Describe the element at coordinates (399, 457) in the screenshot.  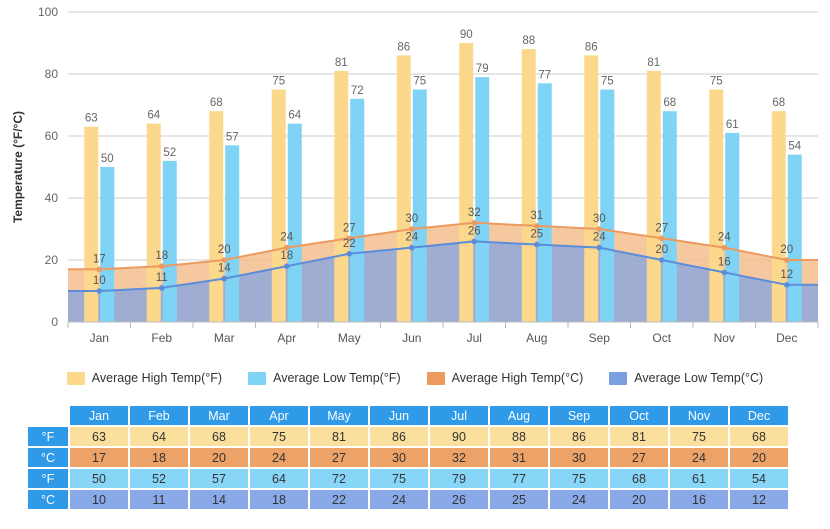
I see `table-cell: 30` at that location.